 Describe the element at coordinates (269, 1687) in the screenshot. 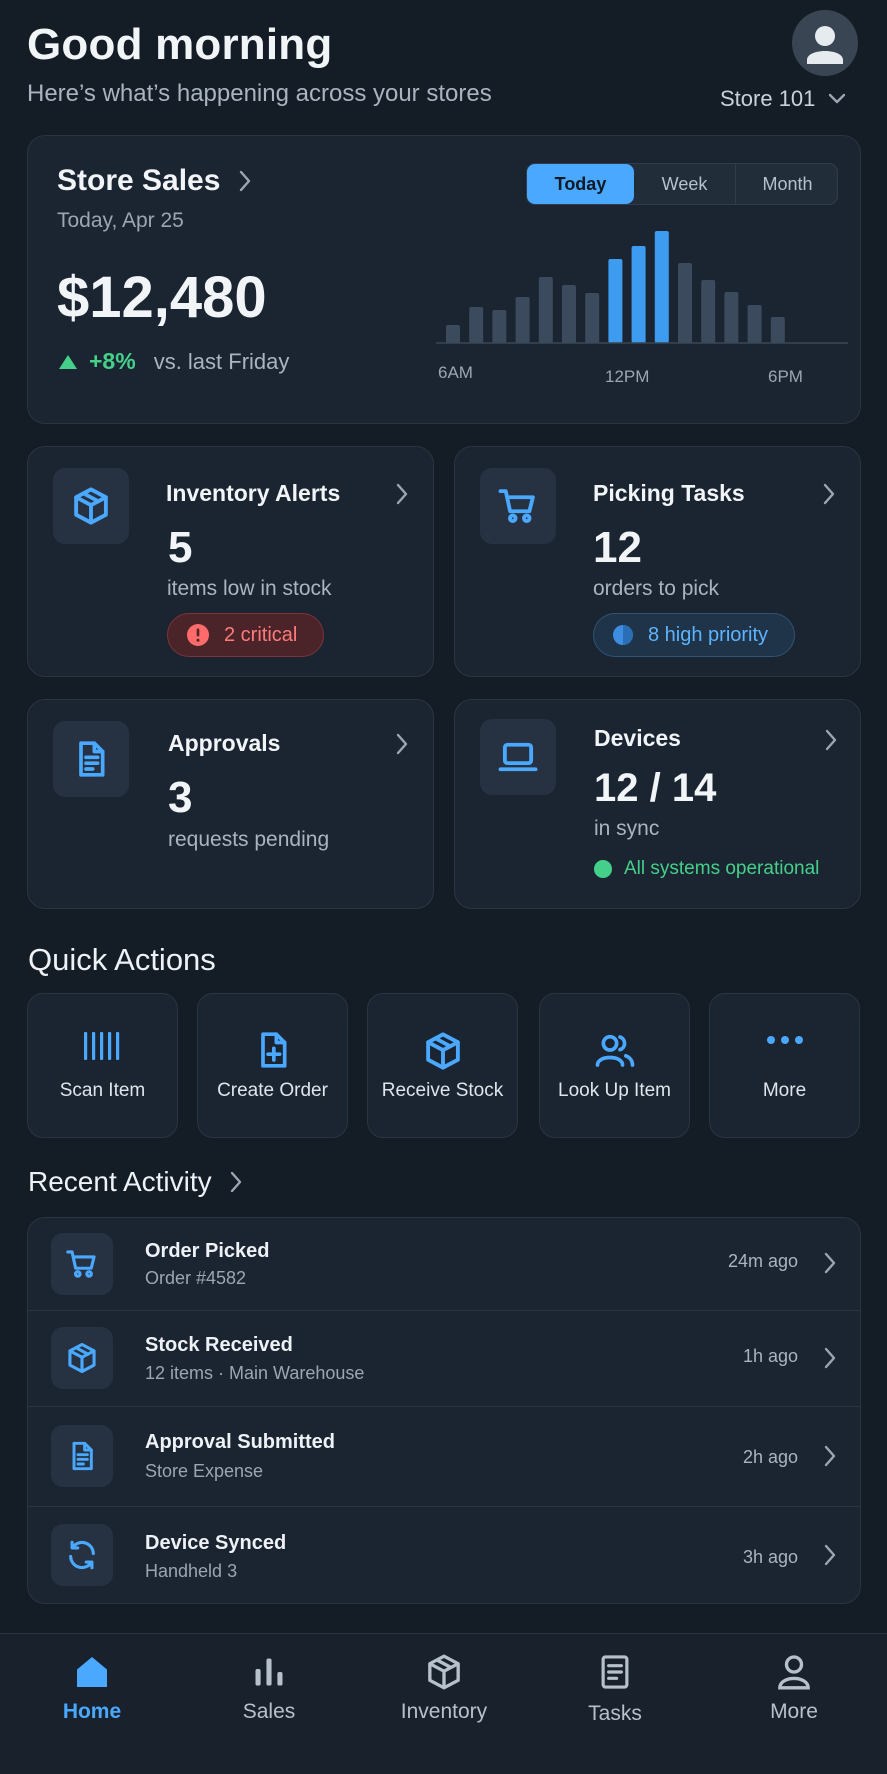

I see `nav-sales: Sales` at that location.